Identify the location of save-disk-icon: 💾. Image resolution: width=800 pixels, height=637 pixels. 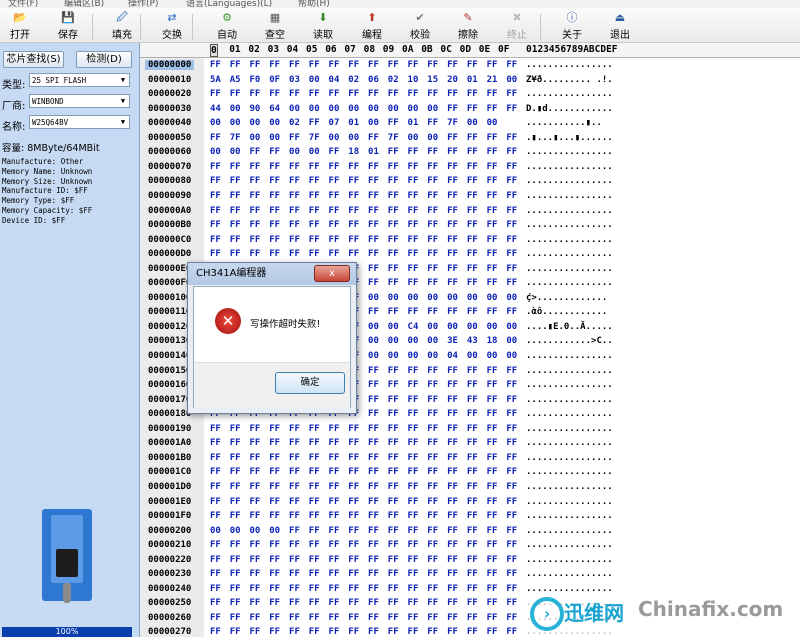
(68, 17).